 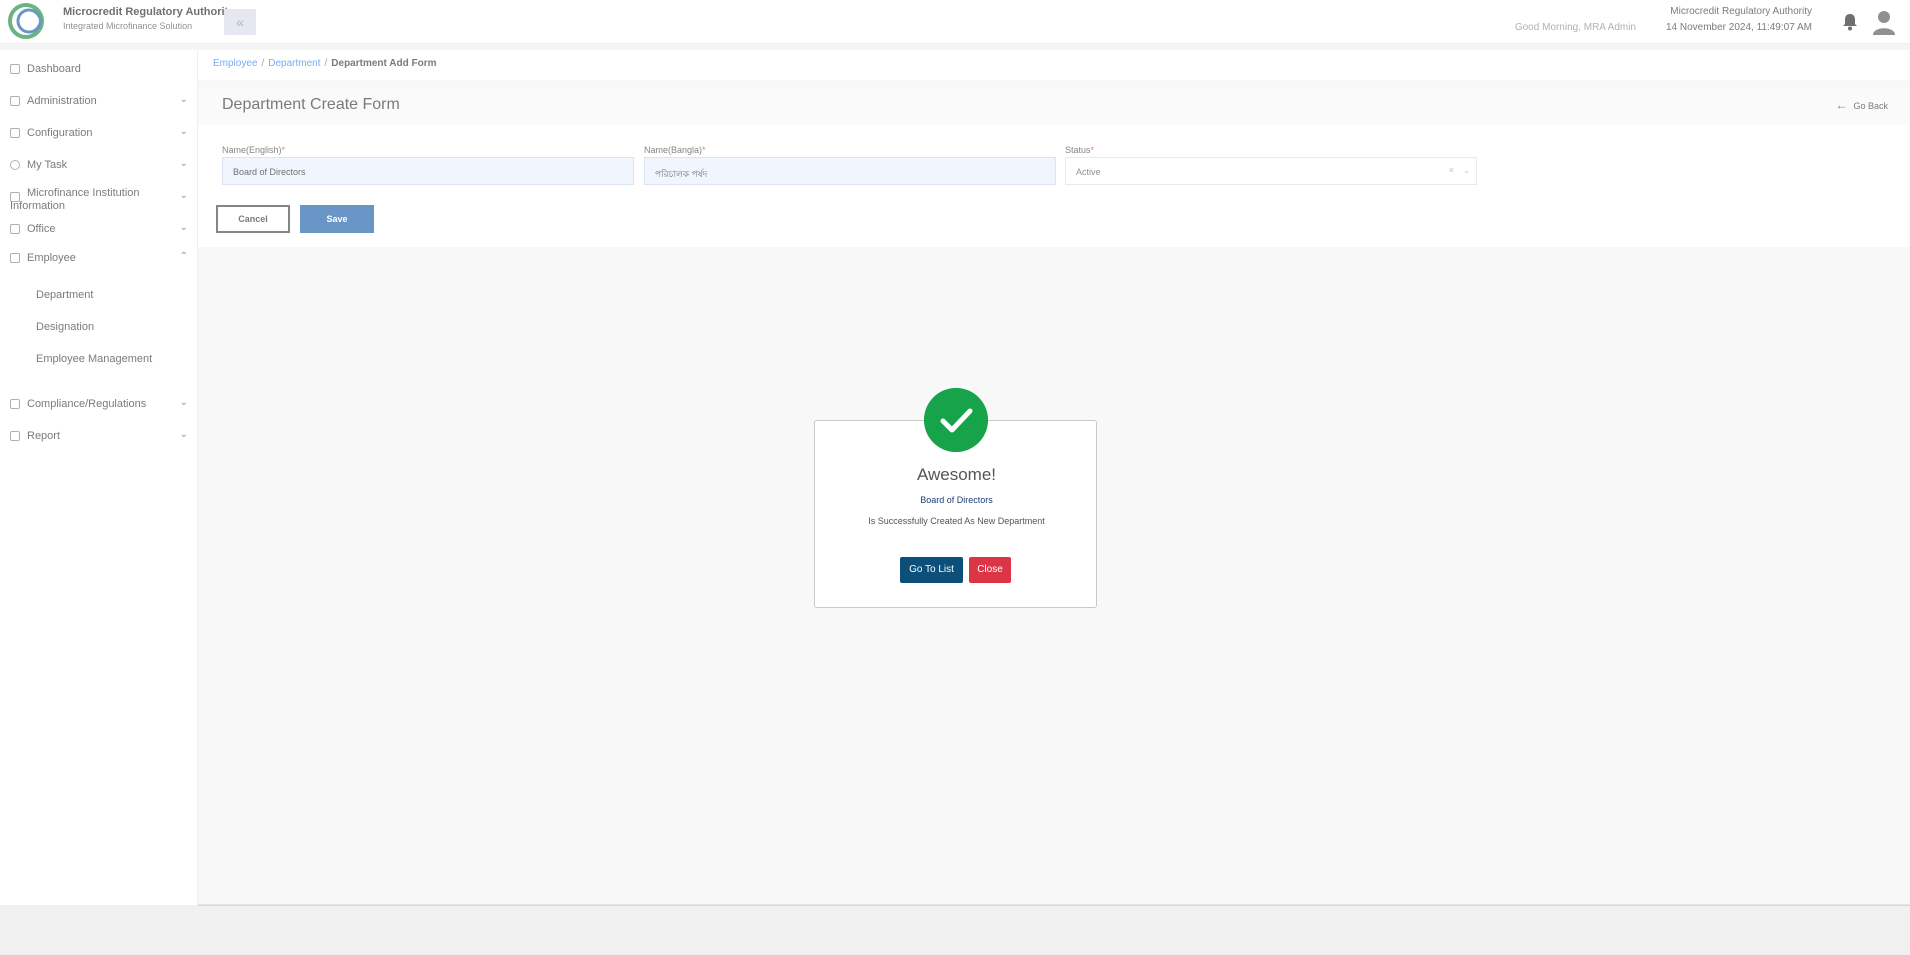 What do you see at coordinates (931, 570) in the screenshot?
I see `go-to-list-button: Go To List` at bounding box center [931, 570].